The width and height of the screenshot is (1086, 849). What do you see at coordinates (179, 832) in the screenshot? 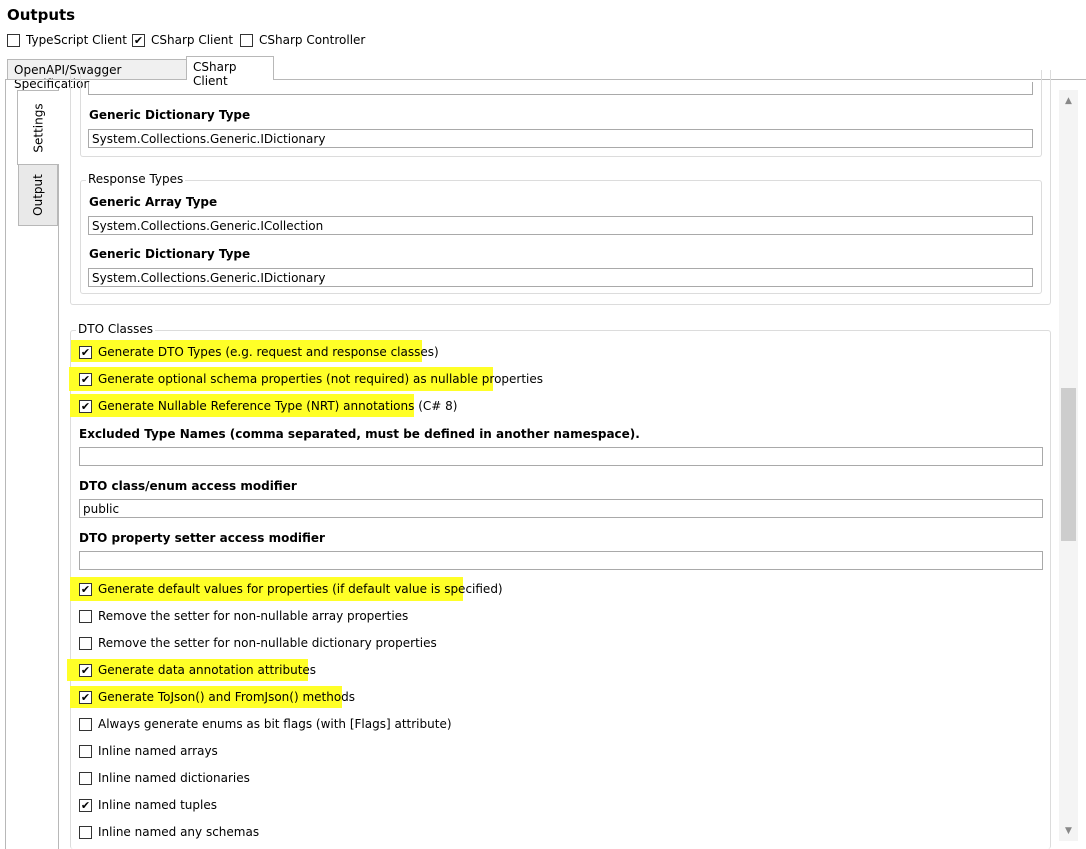
I see `option-label: Inline named any schemas` at bounding box center [179, 832].